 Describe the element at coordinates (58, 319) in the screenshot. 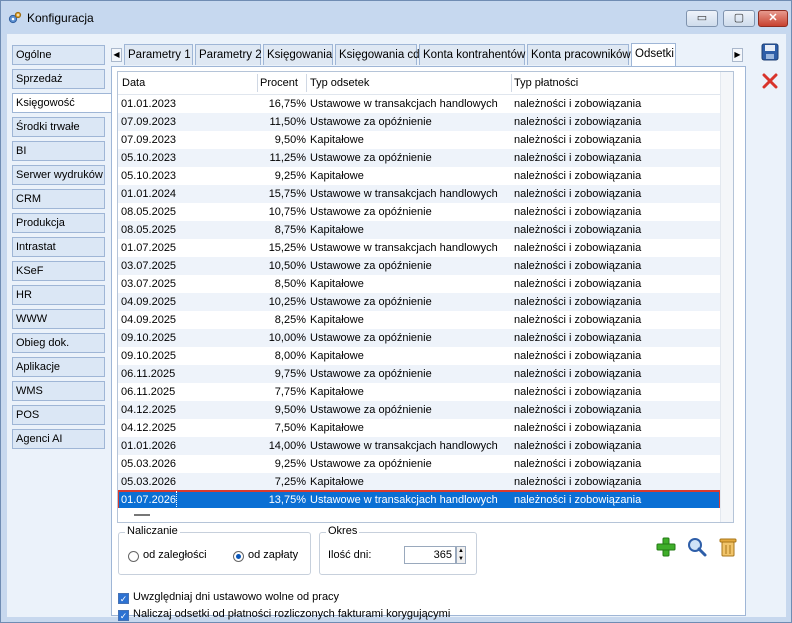

I see `nav-item: WWW` at that location.